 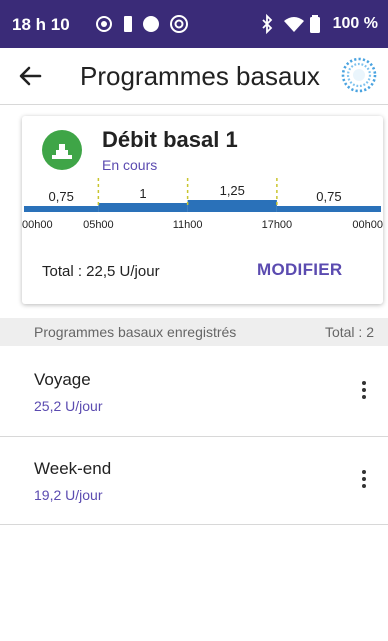 What do you see at coordinates (30, 76) in the screenshot?
I see `back-arrow-icon` at bounding box center [30, 76].